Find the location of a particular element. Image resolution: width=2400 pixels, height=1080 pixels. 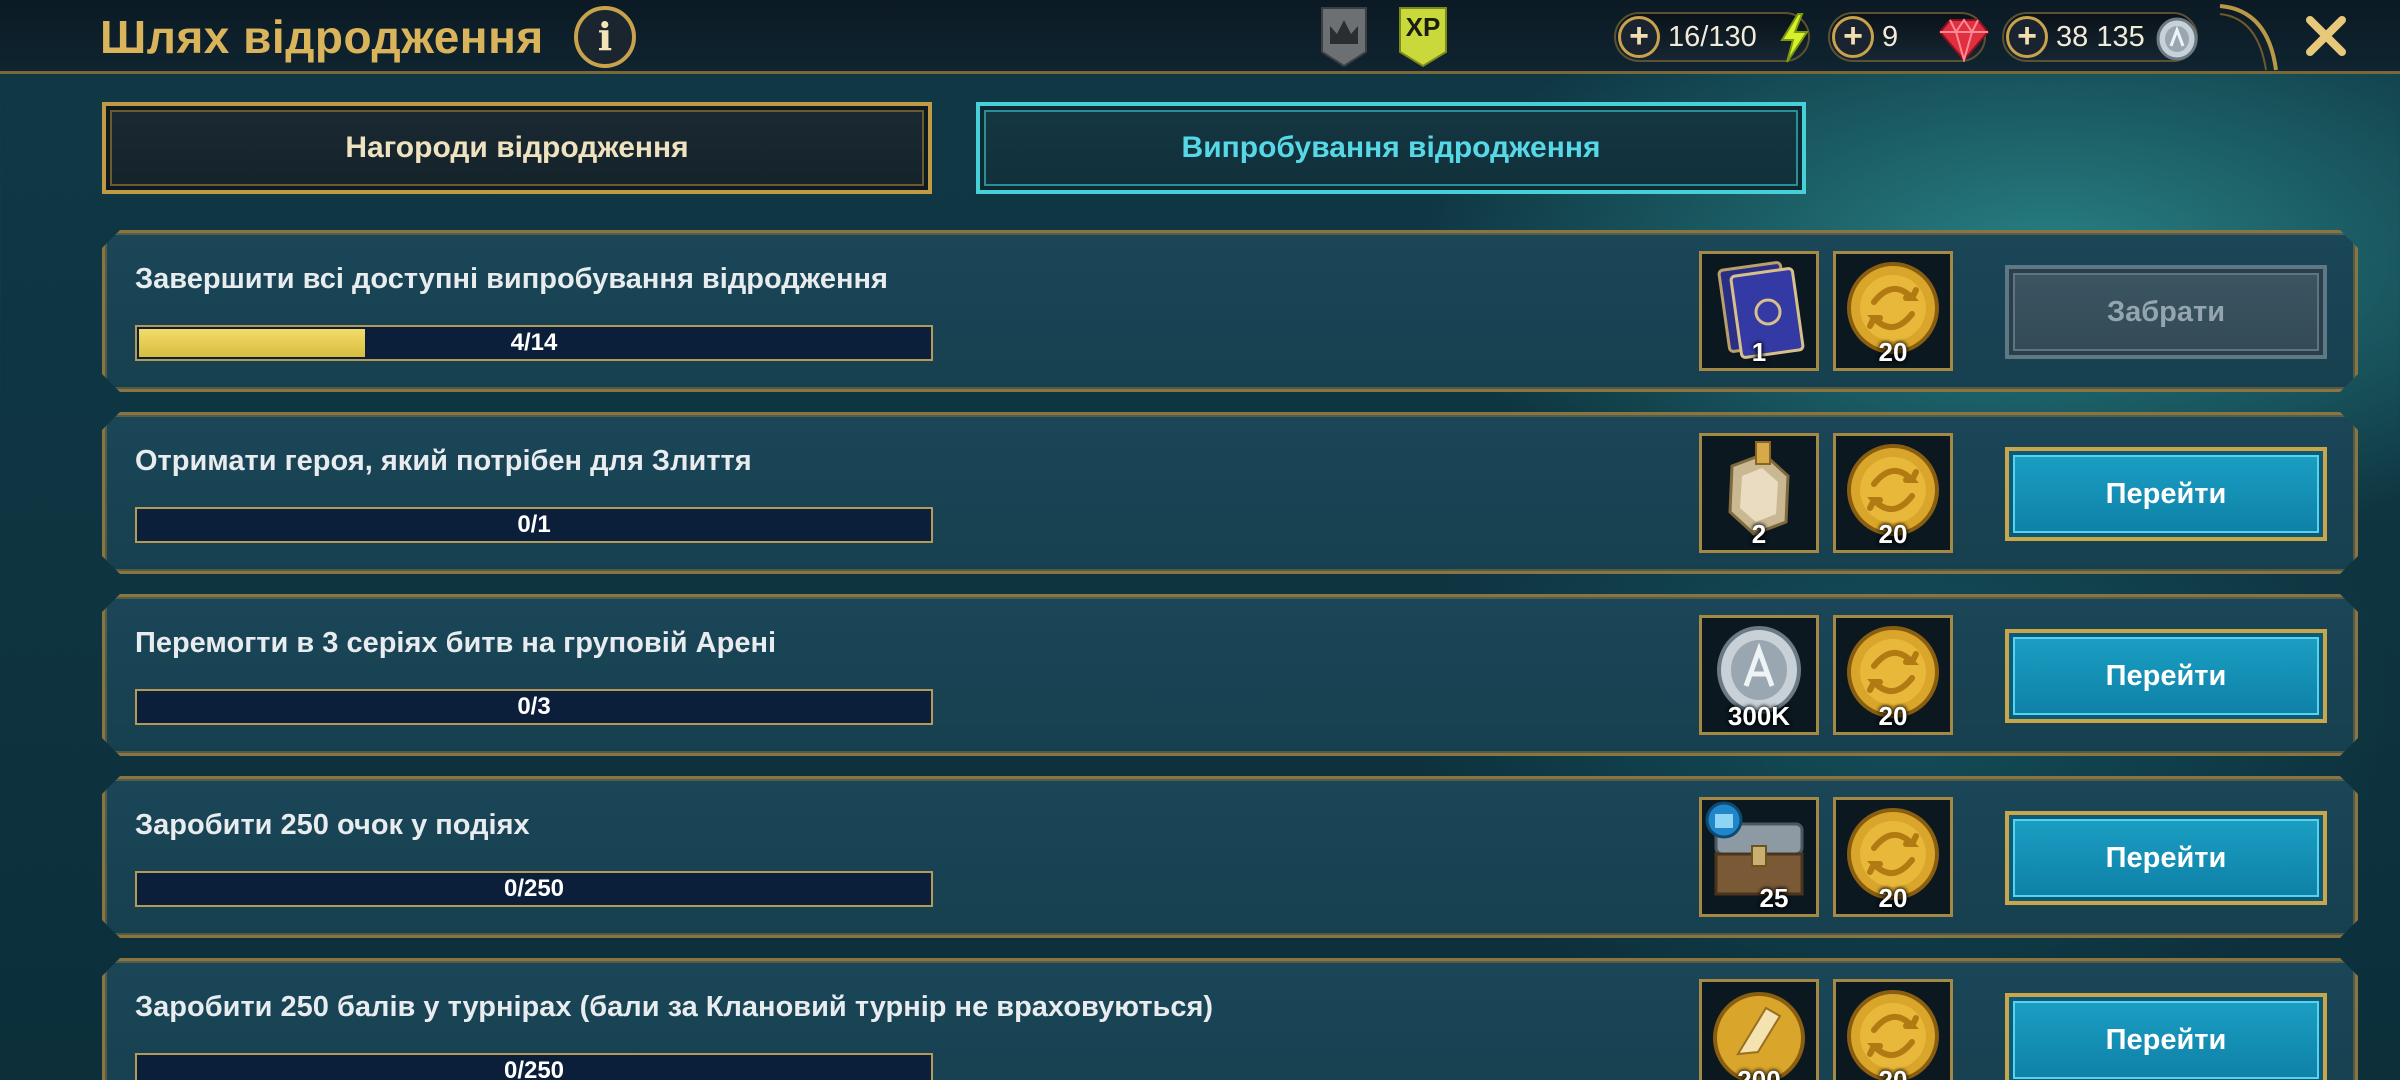

claim-button: Забрати is located at coordinates (2166, 312).